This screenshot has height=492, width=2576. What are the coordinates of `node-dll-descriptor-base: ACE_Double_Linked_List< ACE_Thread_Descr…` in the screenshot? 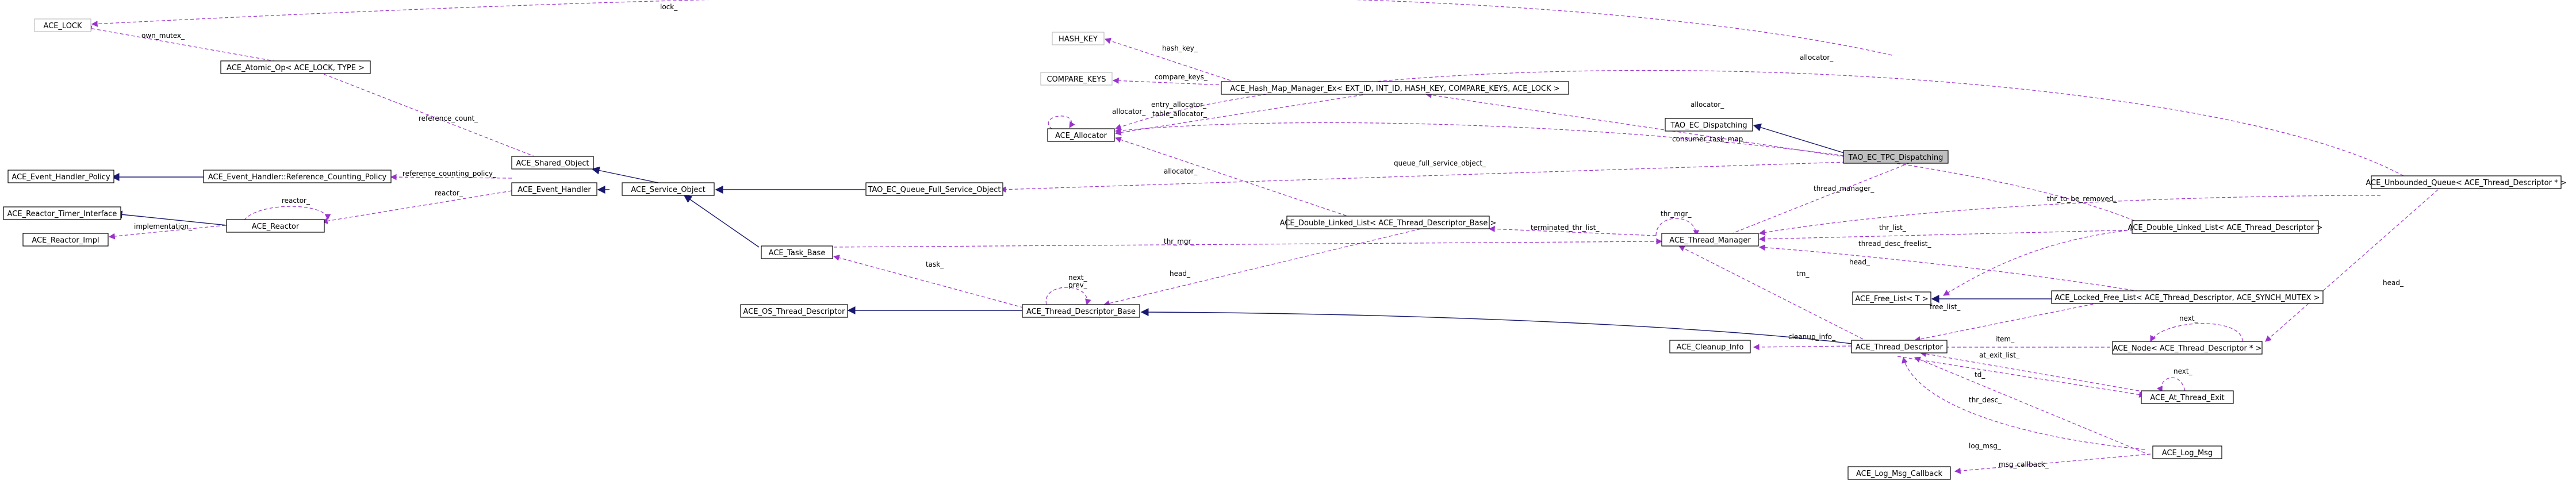 It's located at (1388, 222).